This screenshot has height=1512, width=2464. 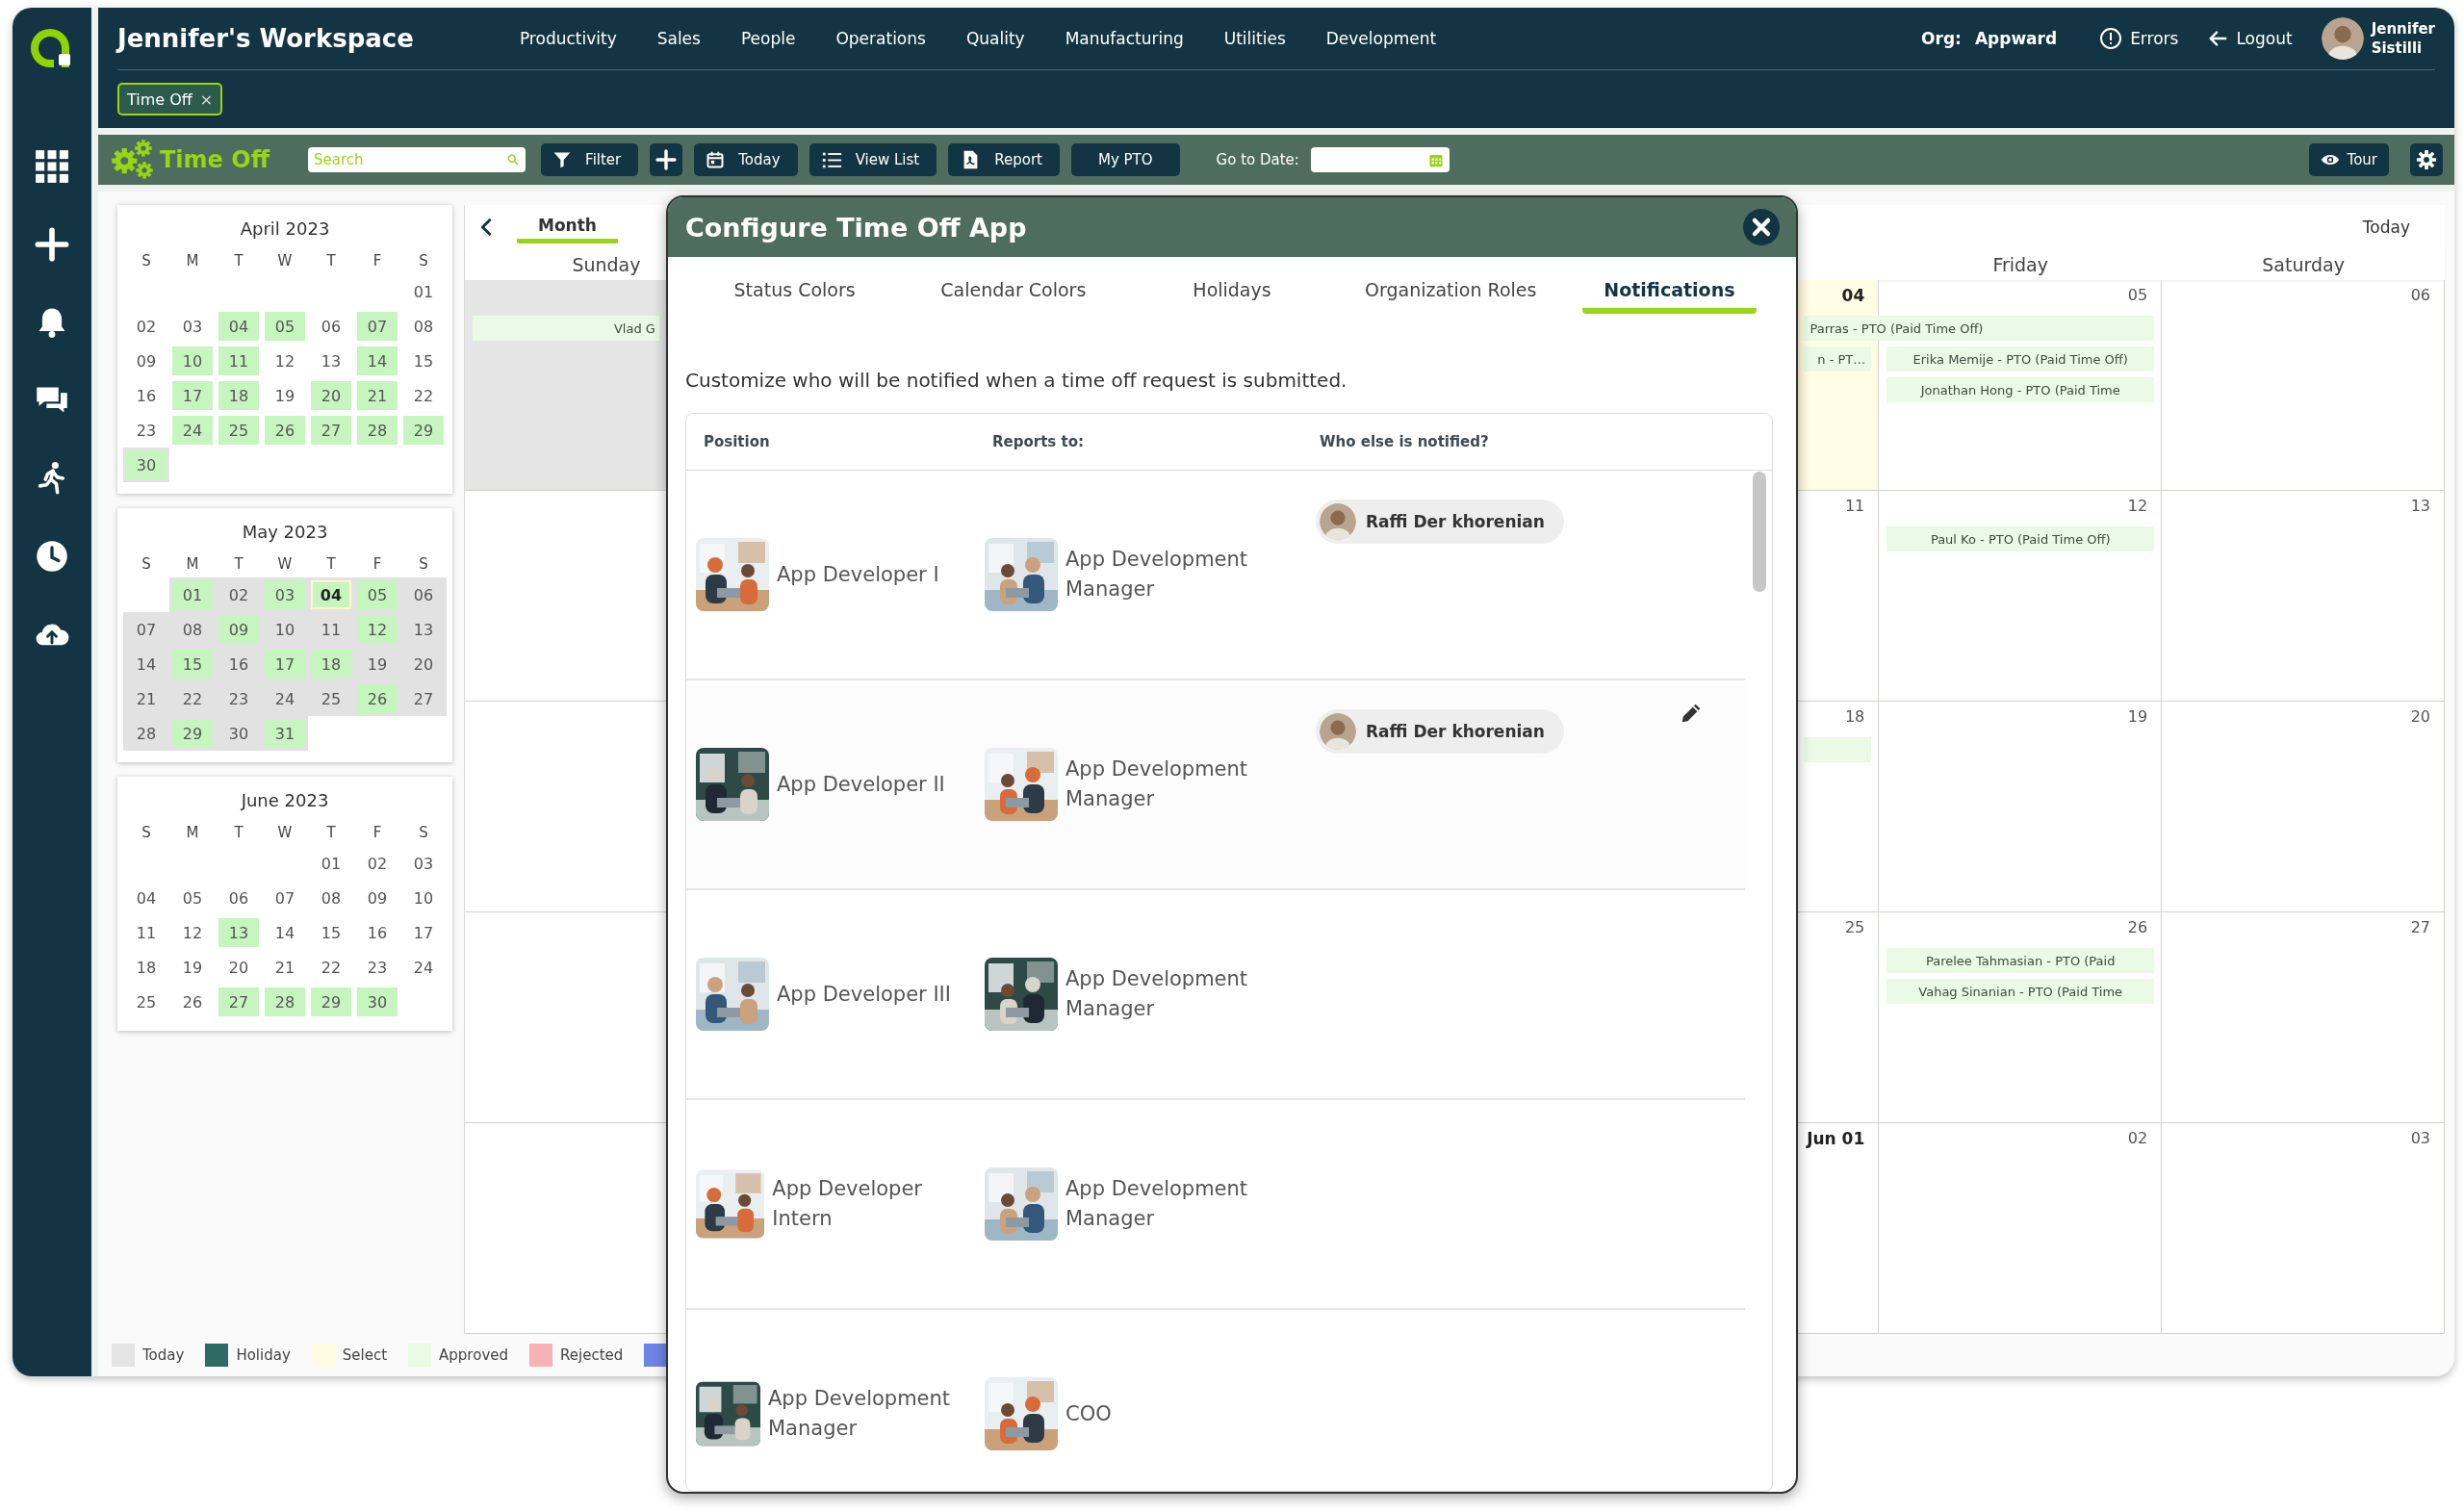 I want to click on calendar-day: 09, so click(x=377, y=898).